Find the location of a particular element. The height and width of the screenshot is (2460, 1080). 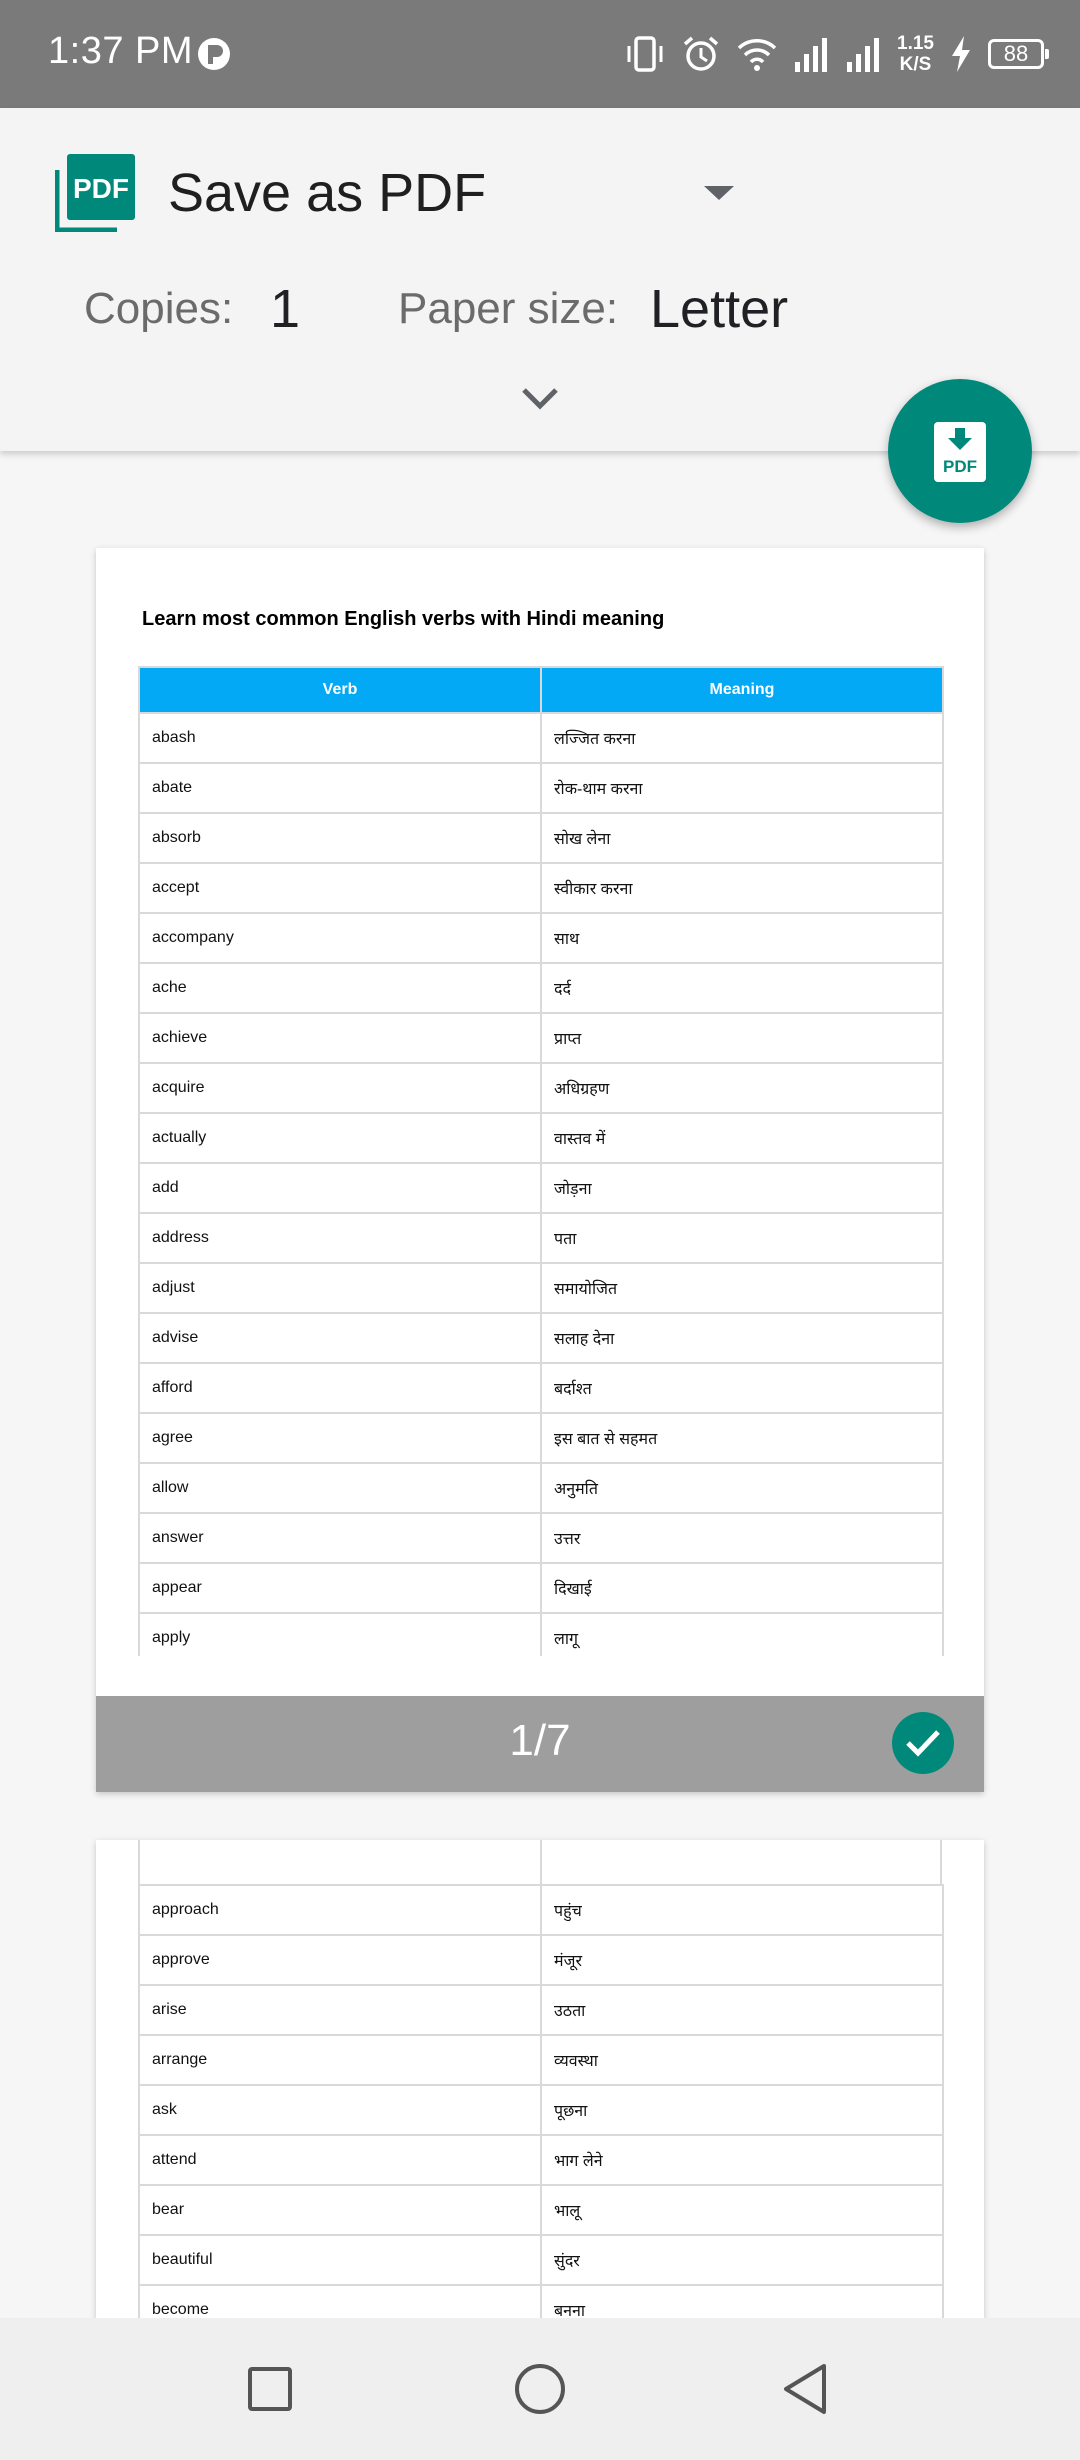

table-row: appear दिखाई is located at coordinates (541, 1588).